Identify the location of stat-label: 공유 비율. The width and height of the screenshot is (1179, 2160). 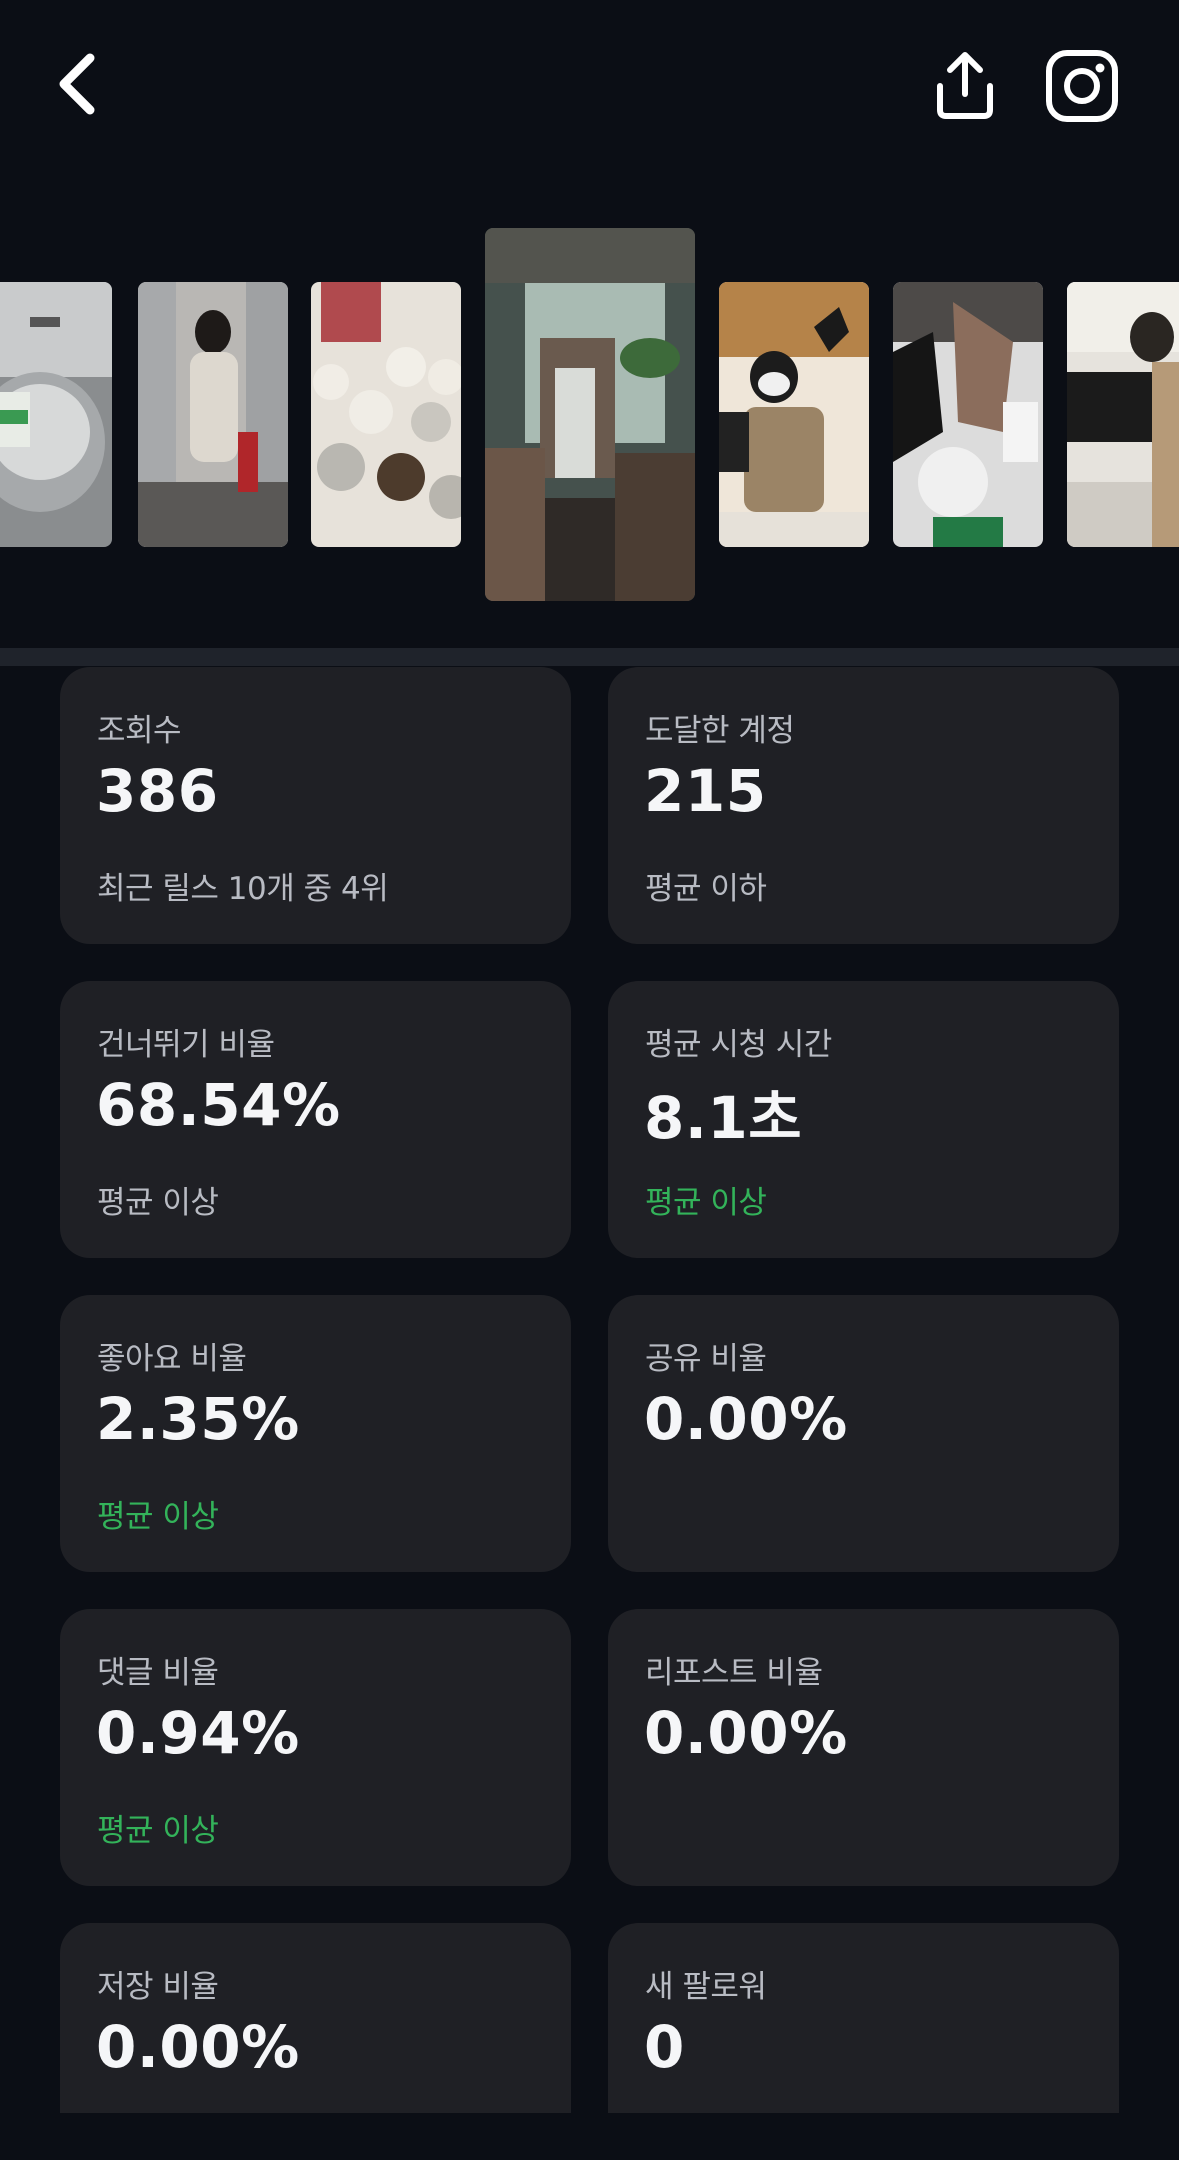
(706, 1359).